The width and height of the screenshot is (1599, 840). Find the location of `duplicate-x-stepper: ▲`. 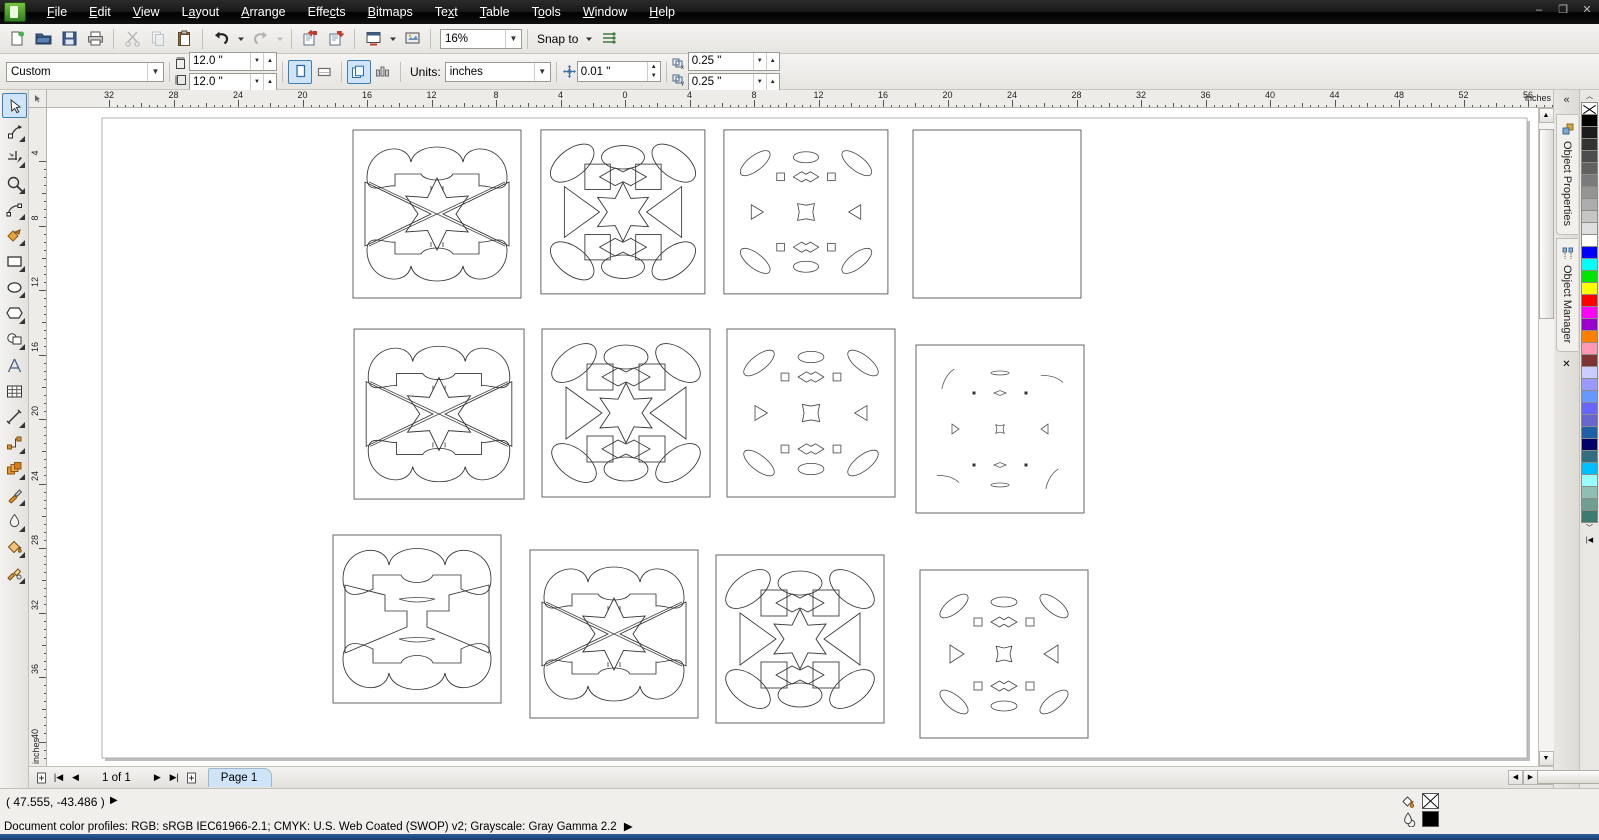

duplicate-x-stepper: ▲ is located at coordinates (772, 61).